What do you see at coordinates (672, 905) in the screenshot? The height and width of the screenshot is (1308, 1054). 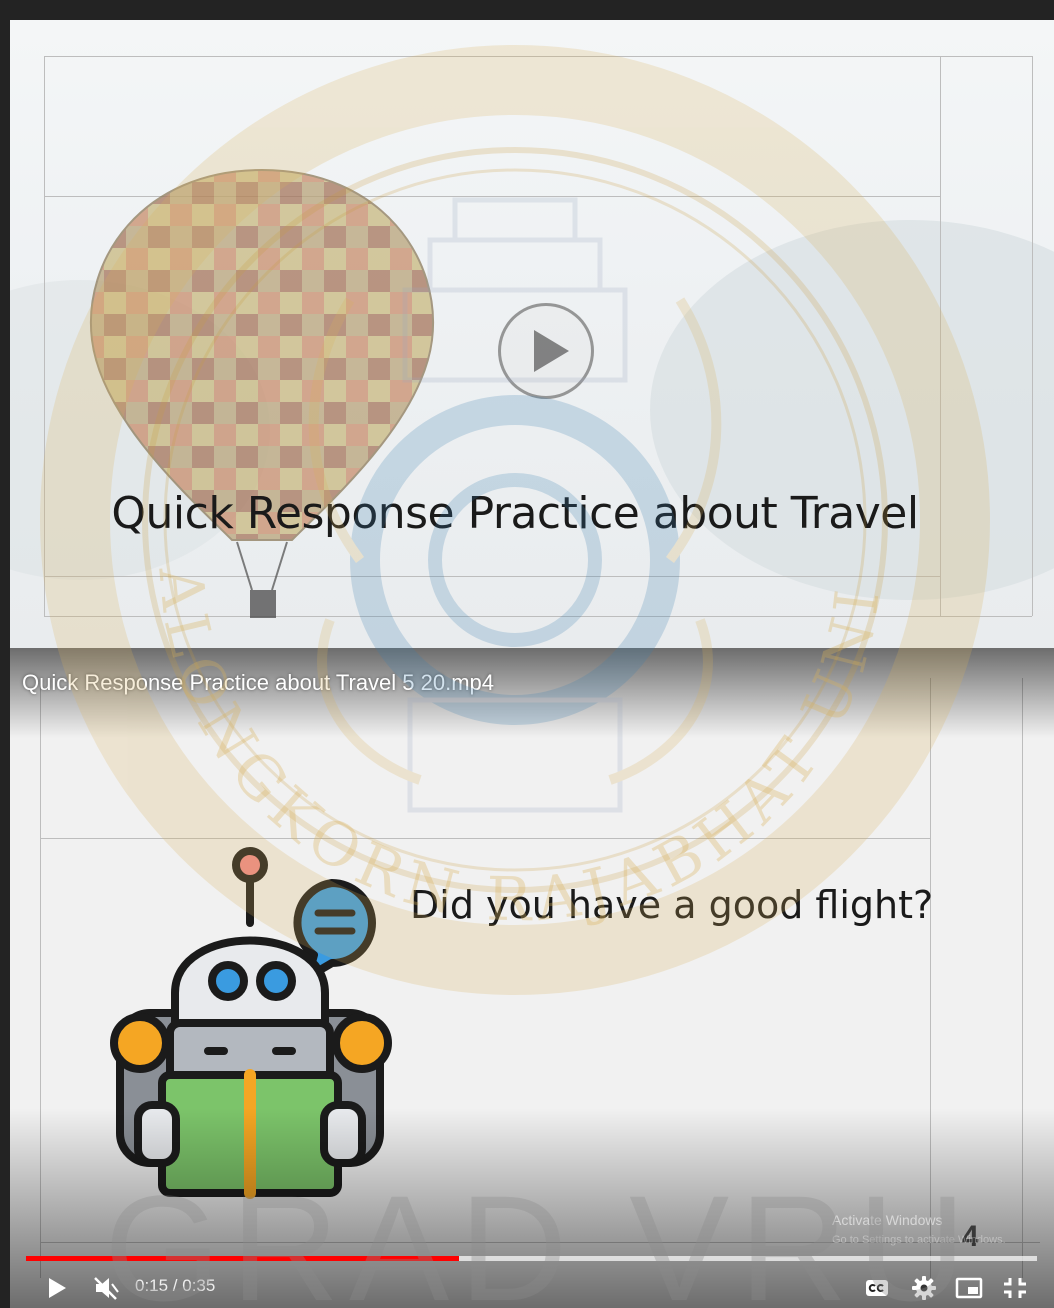 I see `slide-question: Did you have a good flight?` at bounding box center [672, 905].